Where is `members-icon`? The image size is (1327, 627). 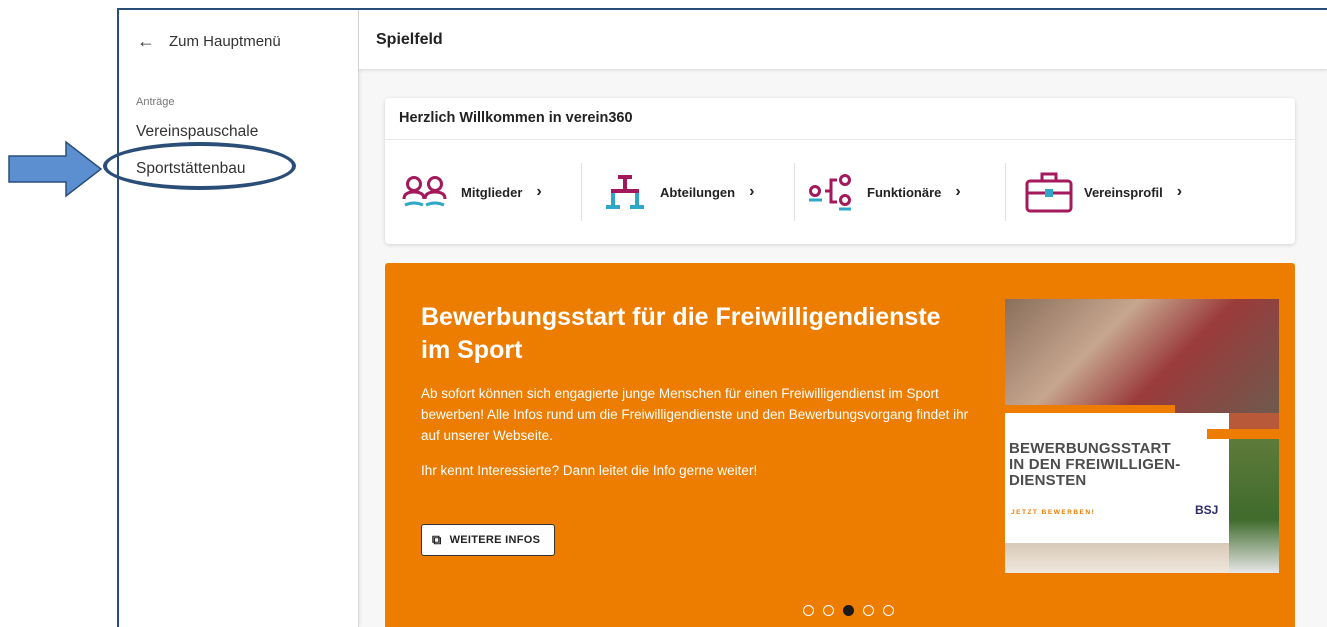
members-icon is located at coordinates (426, 192).